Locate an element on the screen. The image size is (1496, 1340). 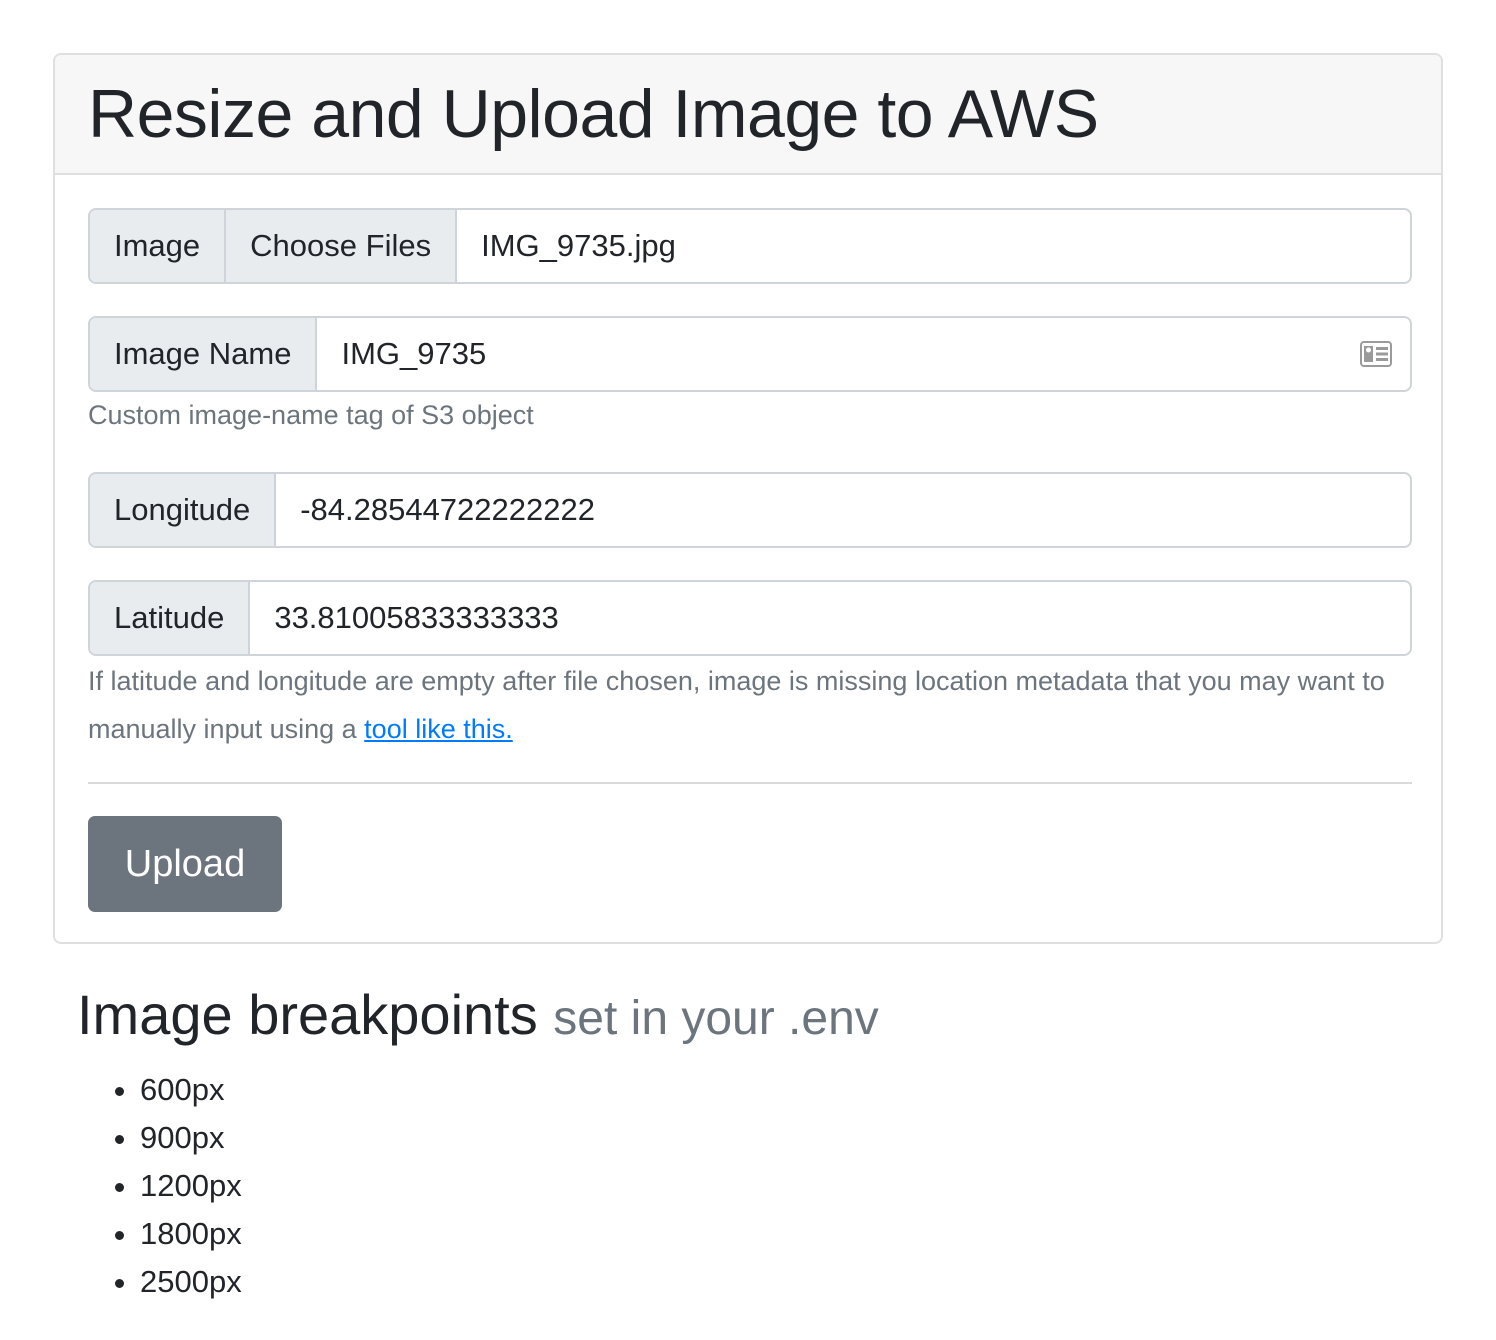
image-name-group: Image Name IMG_9735 is located at coordinates (750, 354).